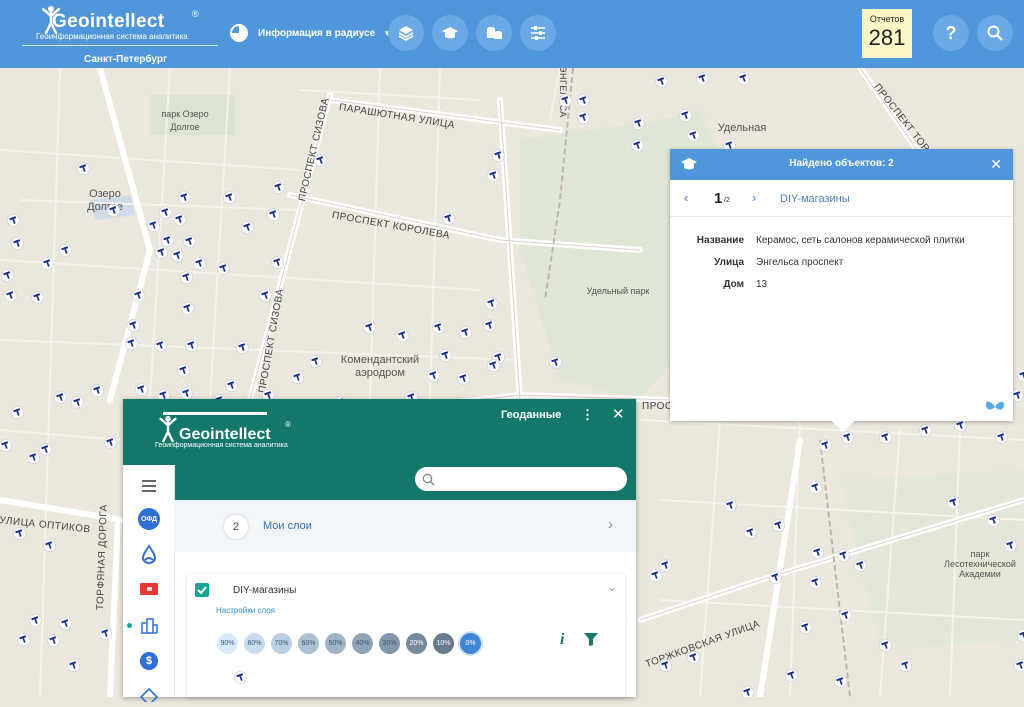 Image resolution: width=1024 pixels, height=707 pixels. What do you see at coordinates (494, 33) in the screenshot?
I see `finance-button` at bounding box center [494, 33].